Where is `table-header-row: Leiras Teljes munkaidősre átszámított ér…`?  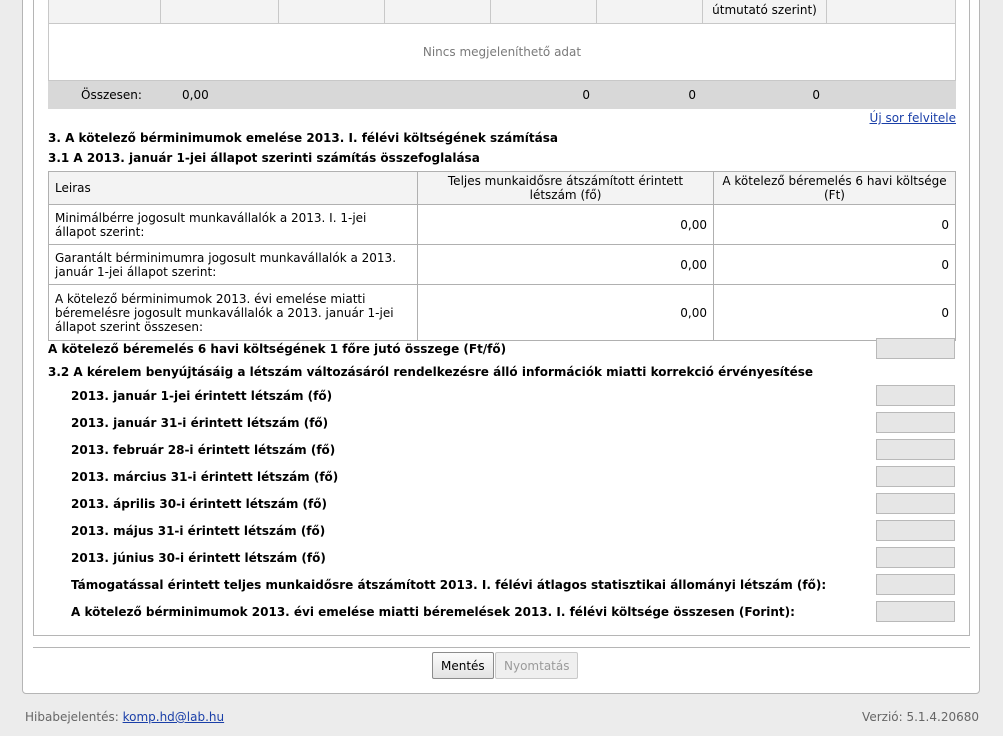 table-header-row: Leiras Teljes munkaidősre átszámított ér… is located at coordinates (502, 188).